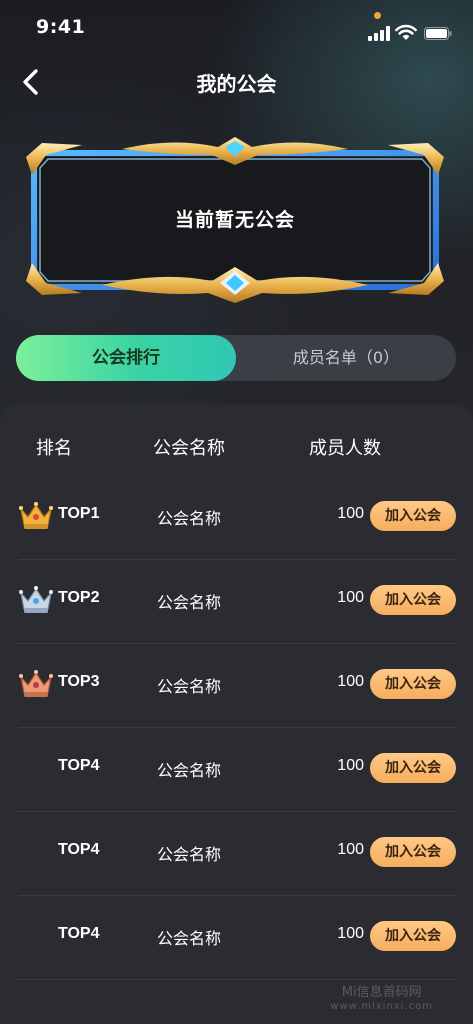  I want to click on status-time: 9:41, so click(61, 27).